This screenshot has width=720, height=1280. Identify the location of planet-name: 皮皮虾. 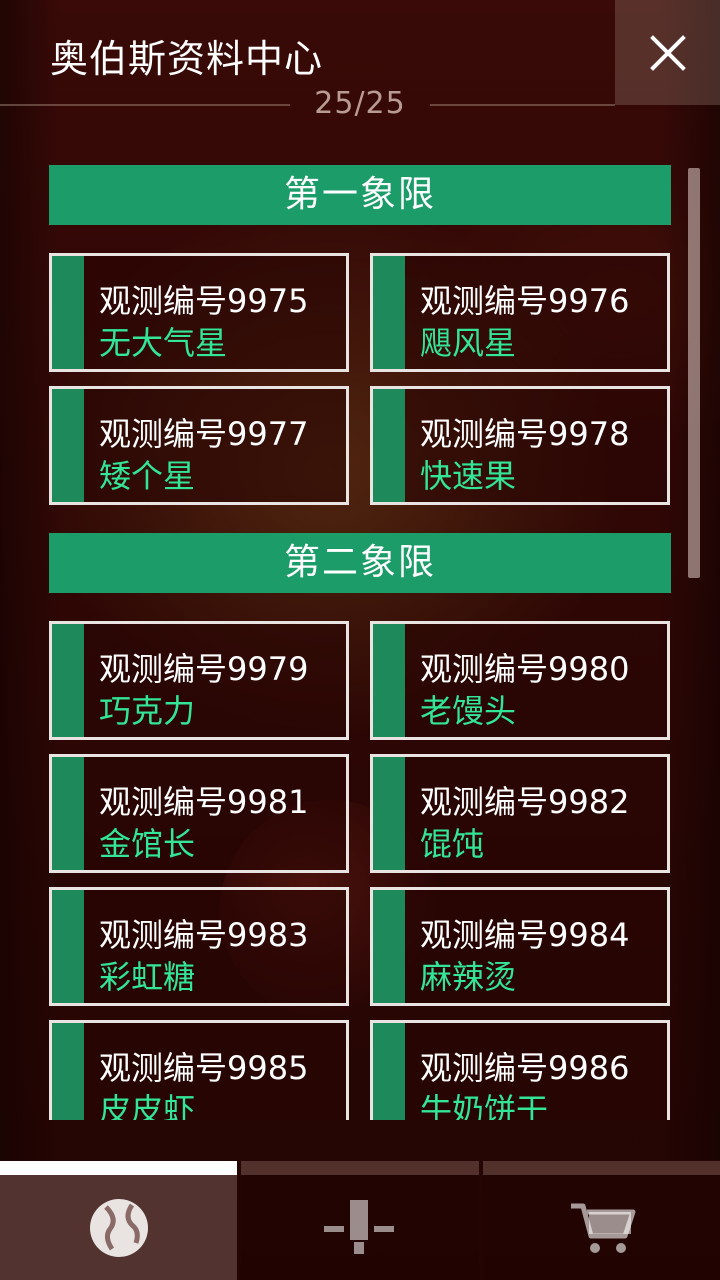
(147, 1105).